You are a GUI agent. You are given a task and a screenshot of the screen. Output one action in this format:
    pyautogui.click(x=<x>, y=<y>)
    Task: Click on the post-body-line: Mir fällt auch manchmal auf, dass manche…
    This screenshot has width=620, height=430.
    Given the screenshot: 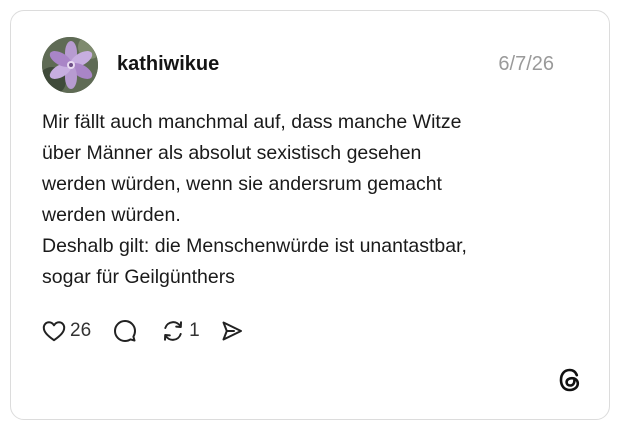 What is the action you would take?
    pyautogui.click(x=252, y=122)
    